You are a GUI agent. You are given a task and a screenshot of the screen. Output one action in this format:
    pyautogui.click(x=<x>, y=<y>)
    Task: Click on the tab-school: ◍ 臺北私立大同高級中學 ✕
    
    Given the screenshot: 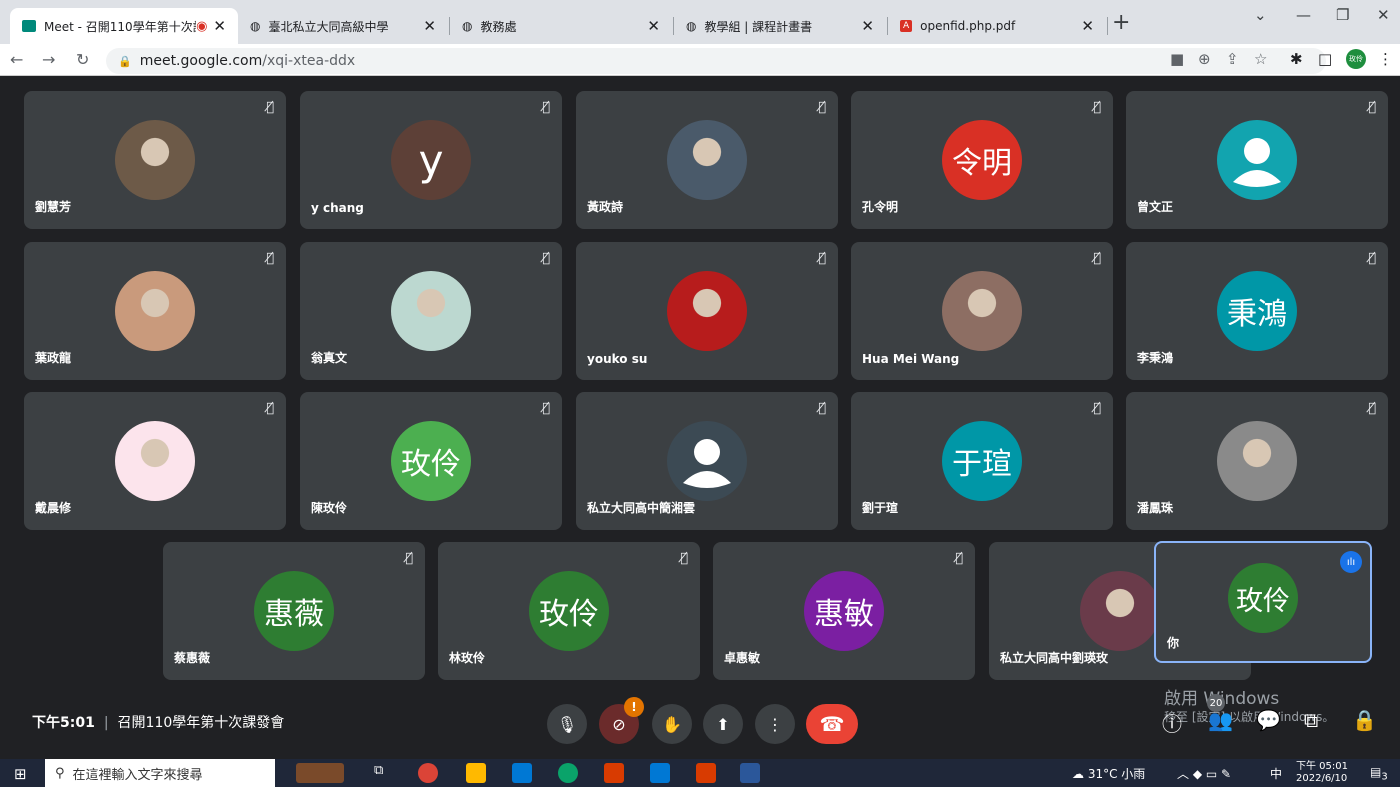 What is the action you would take?
    pyautogui.click(x=343, y=26)
    